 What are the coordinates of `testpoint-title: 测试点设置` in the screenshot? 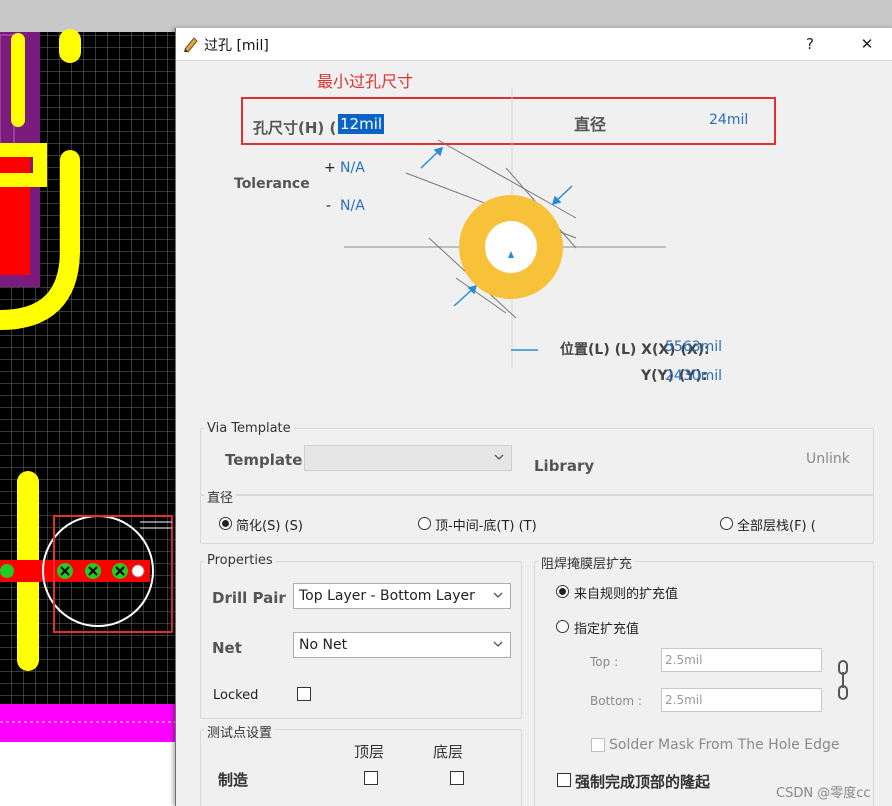 It's located at (240, 731).